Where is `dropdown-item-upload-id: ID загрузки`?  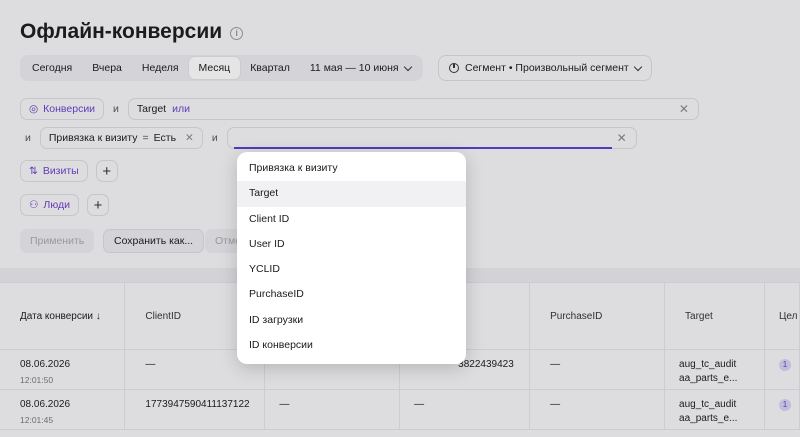 dropdown-item-upload-id: ID загрузки is located at coordinates (351, 320).